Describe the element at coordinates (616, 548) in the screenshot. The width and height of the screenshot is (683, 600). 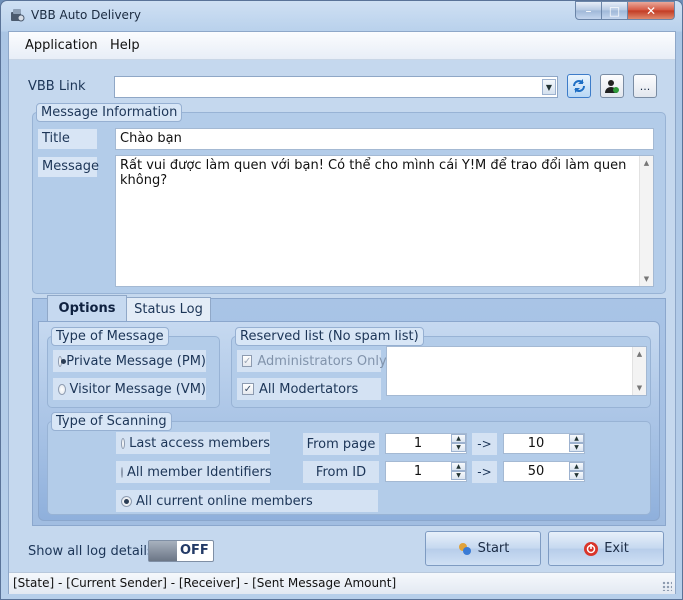
I see `exit-label: Exit` at that location.